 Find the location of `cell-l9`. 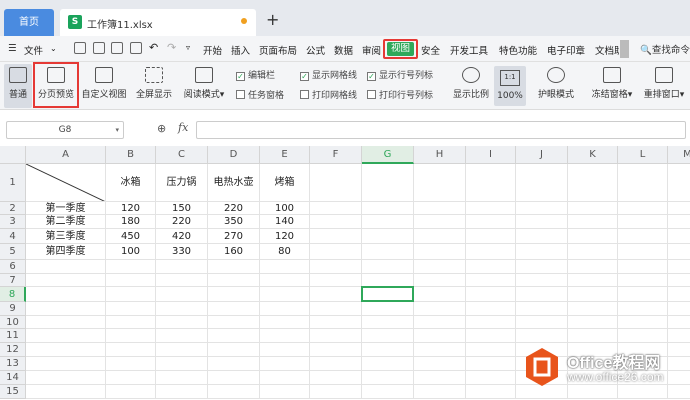

cell-l9 is located at coordinates (643, 309).